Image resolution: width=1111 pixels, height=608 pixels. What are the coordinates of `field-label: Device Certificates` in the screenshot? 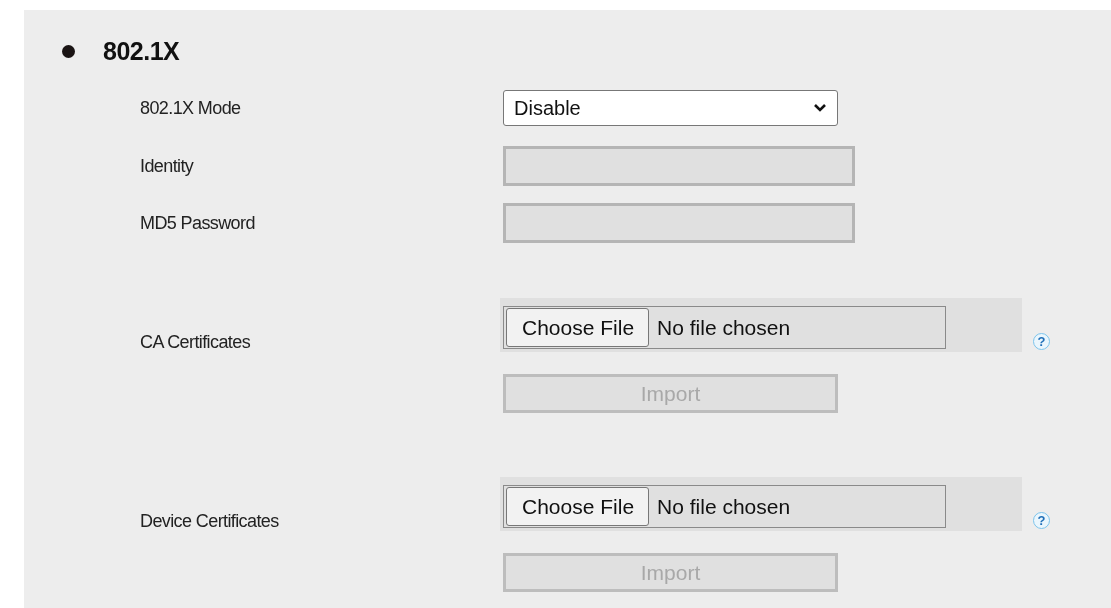 It's located at (210, 521).